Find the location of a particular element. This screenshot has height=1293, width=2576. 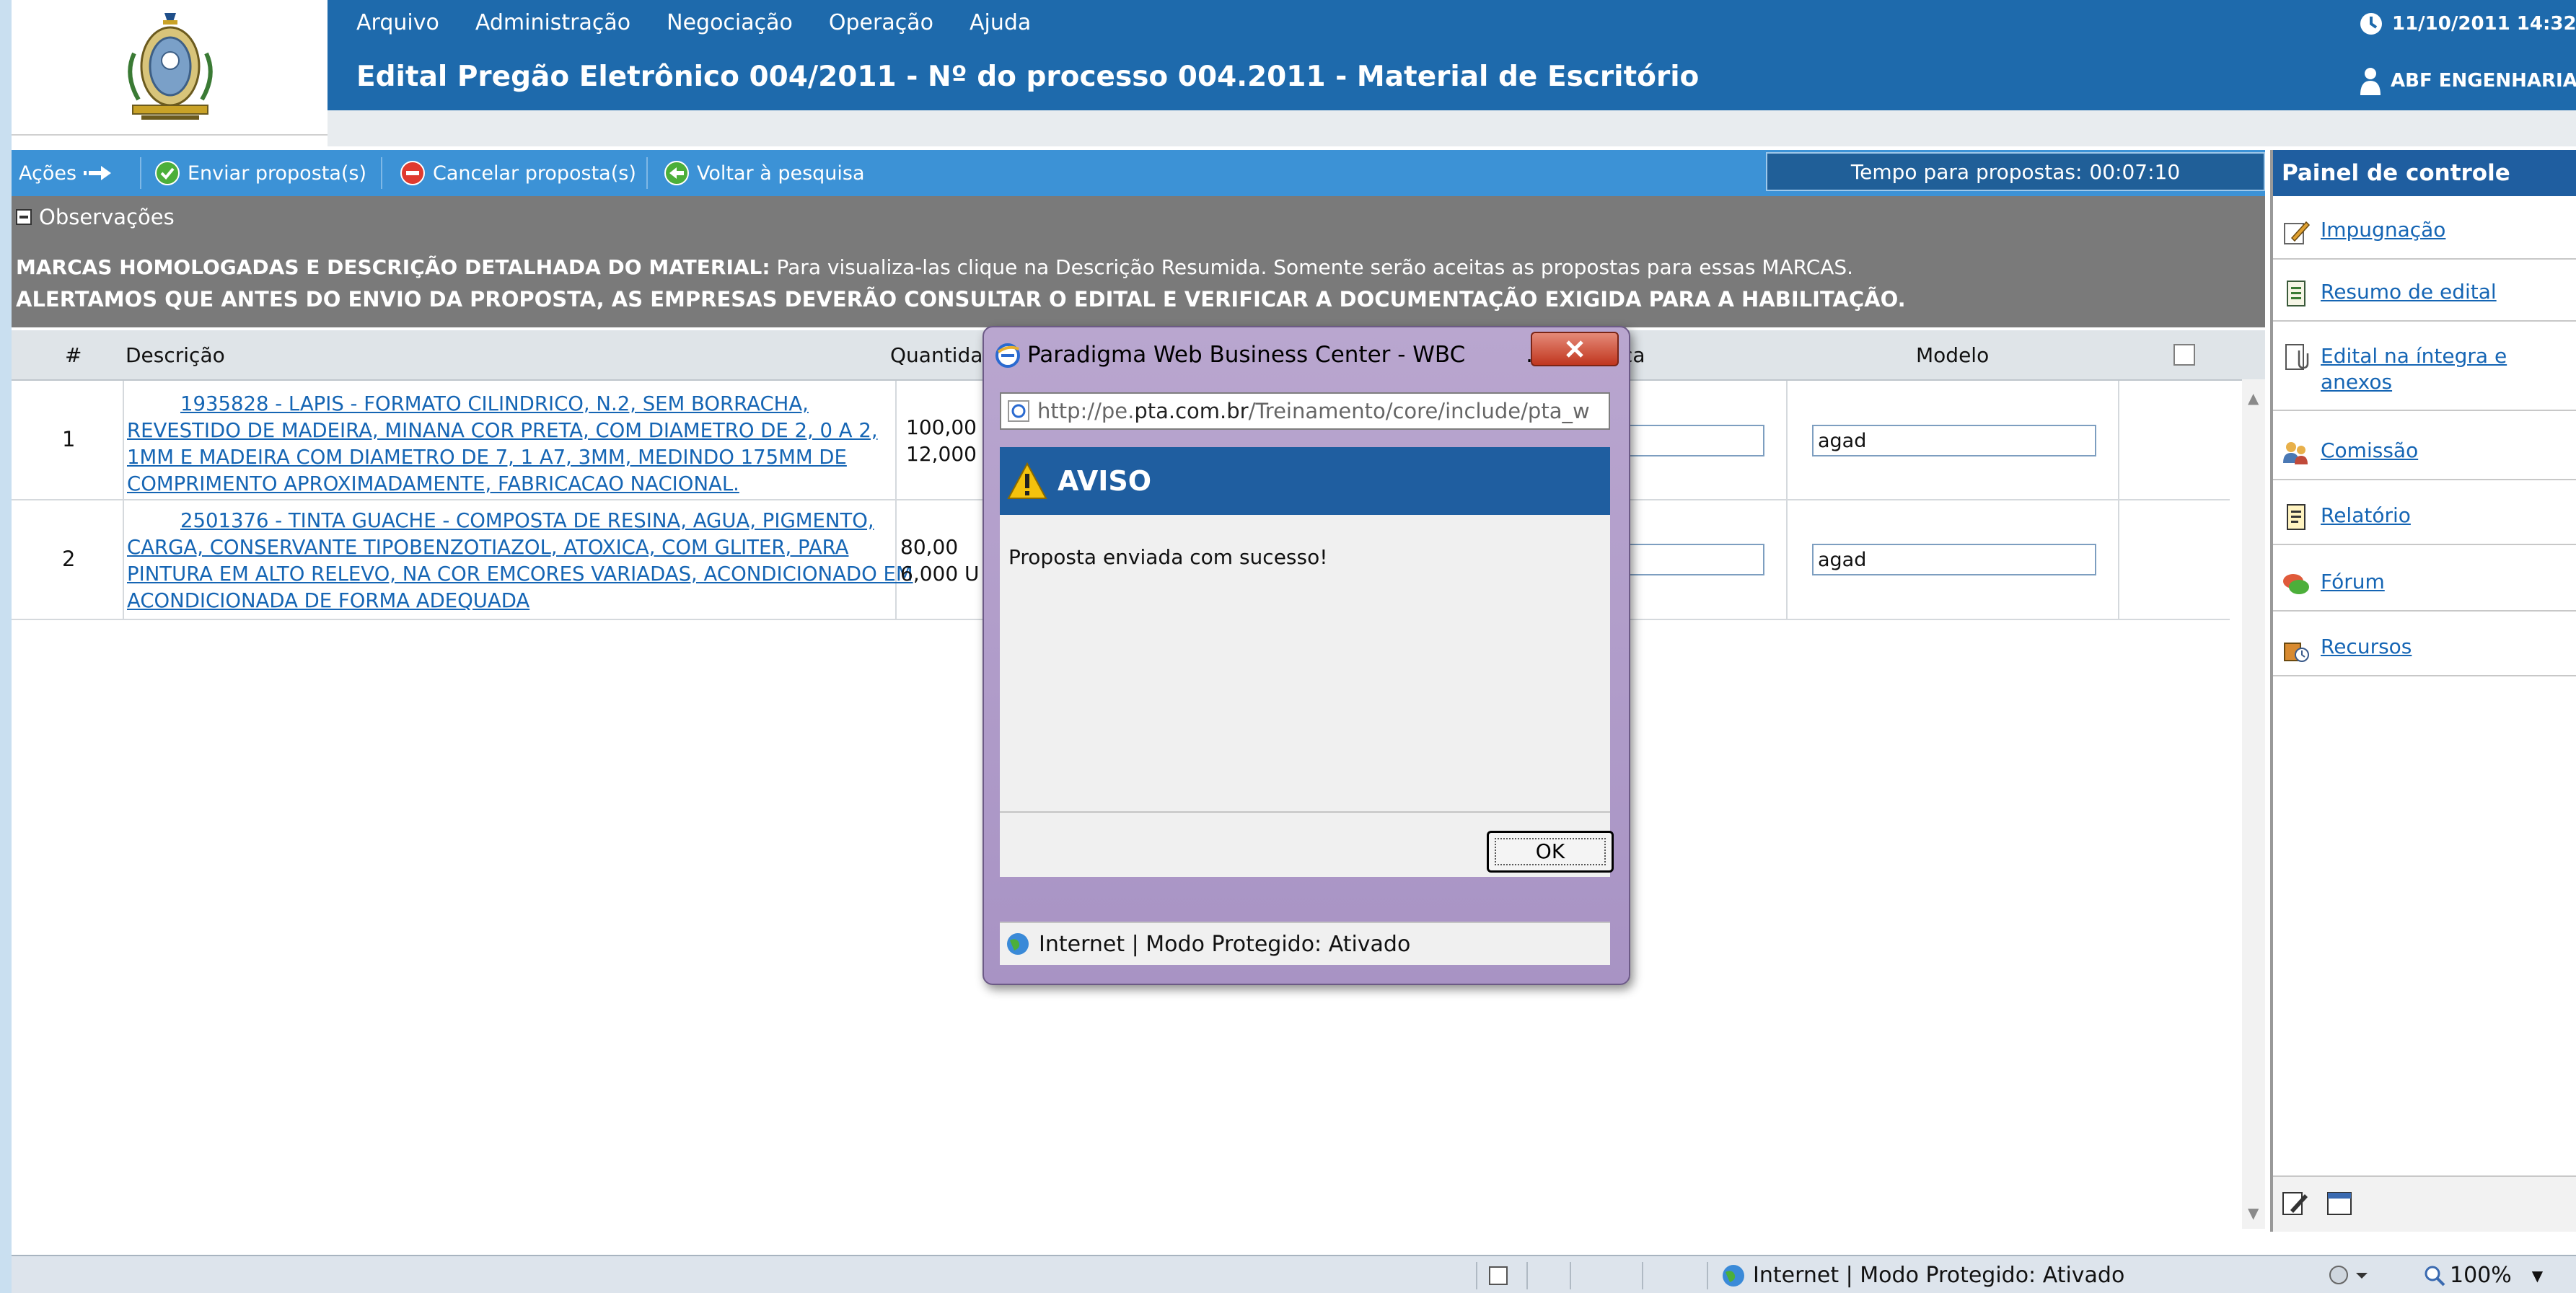

panel-link-impugnacao: Impugnação is located at coordinates (2363, 232).